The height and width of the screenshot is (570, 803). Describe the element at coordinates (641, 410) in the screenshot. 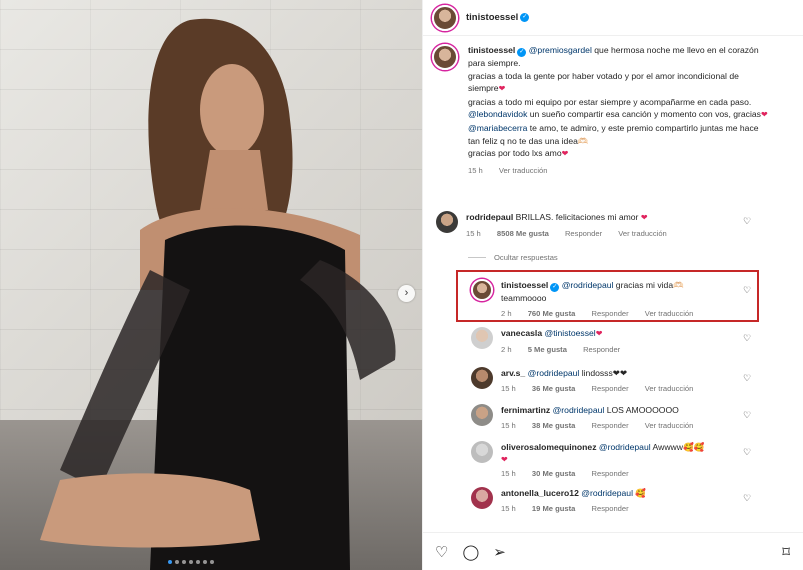

I see `reply-text: LOS AMOOOOOO` at that location.